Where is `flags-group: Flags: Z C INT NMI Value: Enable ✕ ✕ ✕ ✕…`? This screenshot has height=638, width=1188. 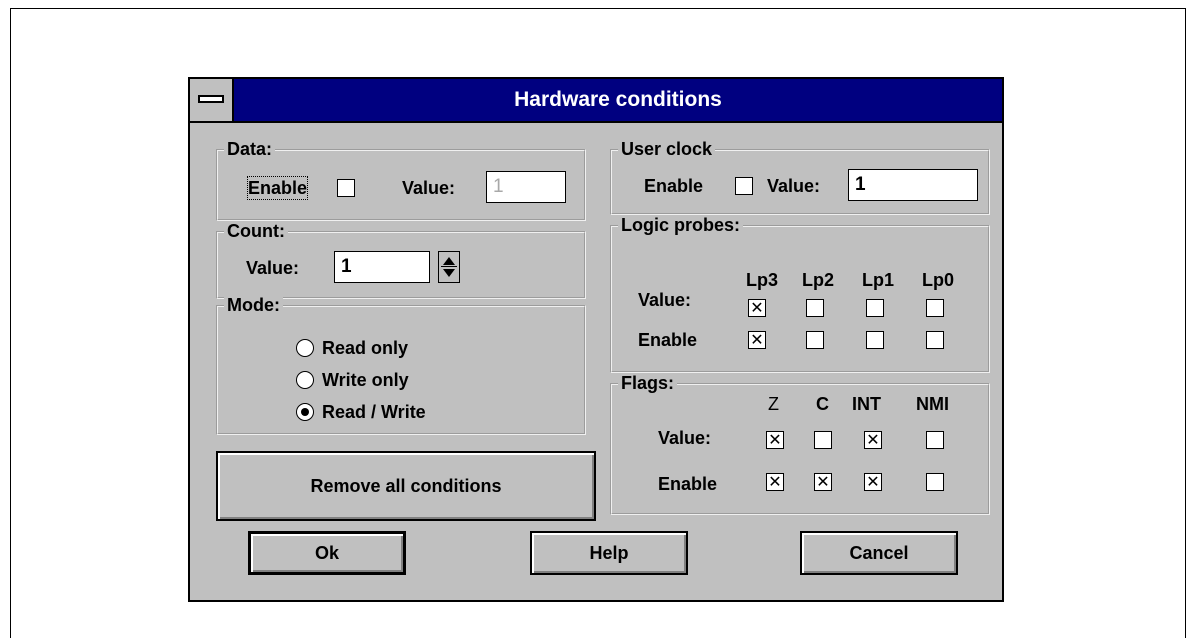 flags-group: Flags: Z C INT NMI Value: Enable ✕ ✕ ✕ ✕… is located at coordinates (800, 444).